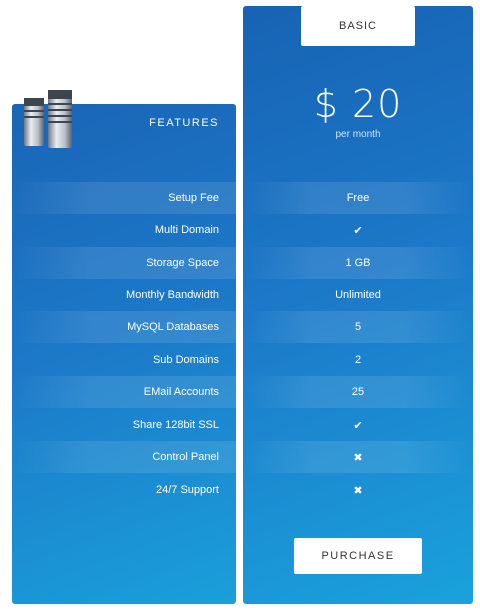 This screenshot has height=615, width=480. Describe the element at coordinates (124, 392) in the screenshot. I see `feature-row-email-accounts: EMail Accounts` at that location.